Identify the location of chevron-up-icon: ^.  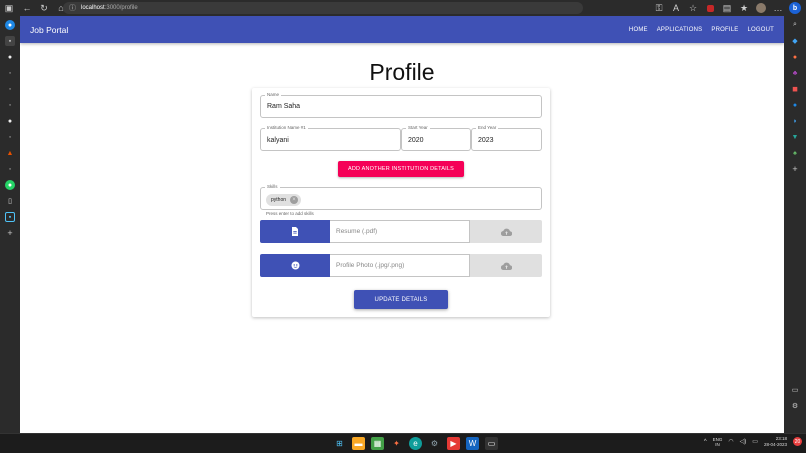
(705, 442).